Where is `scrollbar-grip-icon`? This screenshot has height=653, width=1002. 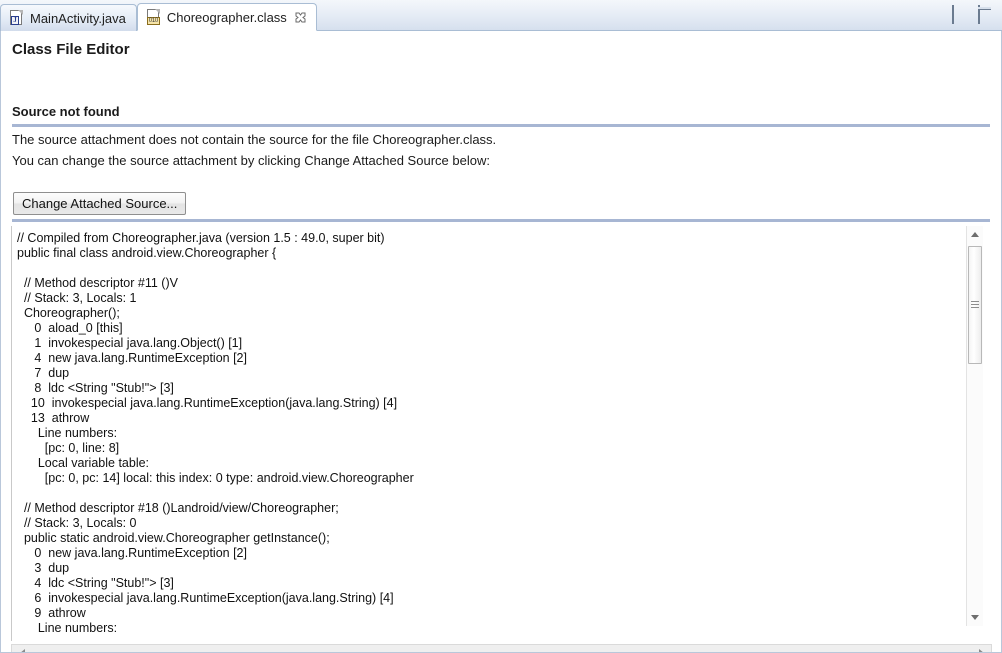
scrollbar-grip-icon is located at coordinates (975, 305).